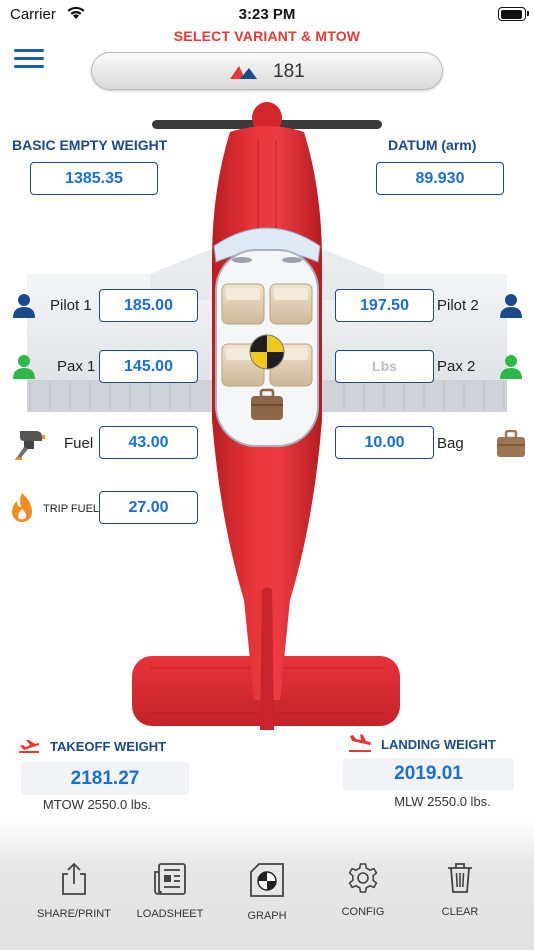 The image size is (534, 950). I want to click on pilot1-label: Pilot 1, so click(71, 305).